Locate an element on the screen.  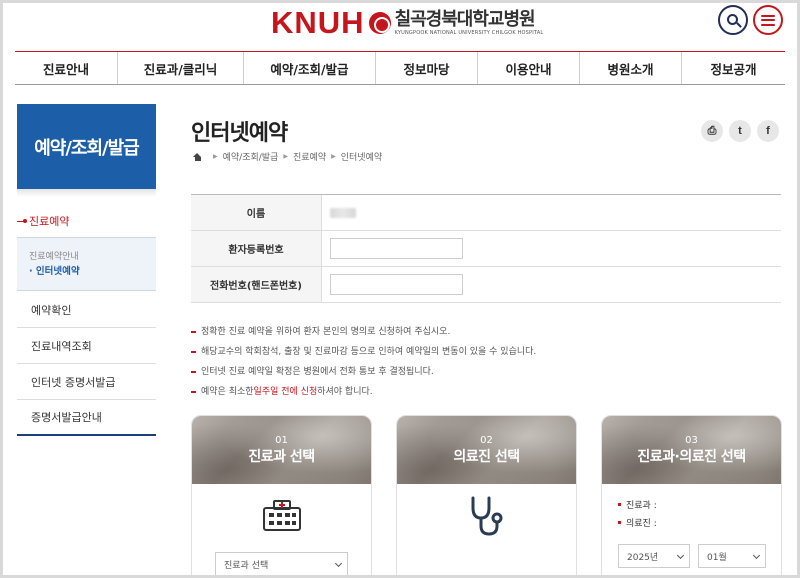
phone-label: 전화번호(핸드폰번호) is located at coordinates (256, 284).